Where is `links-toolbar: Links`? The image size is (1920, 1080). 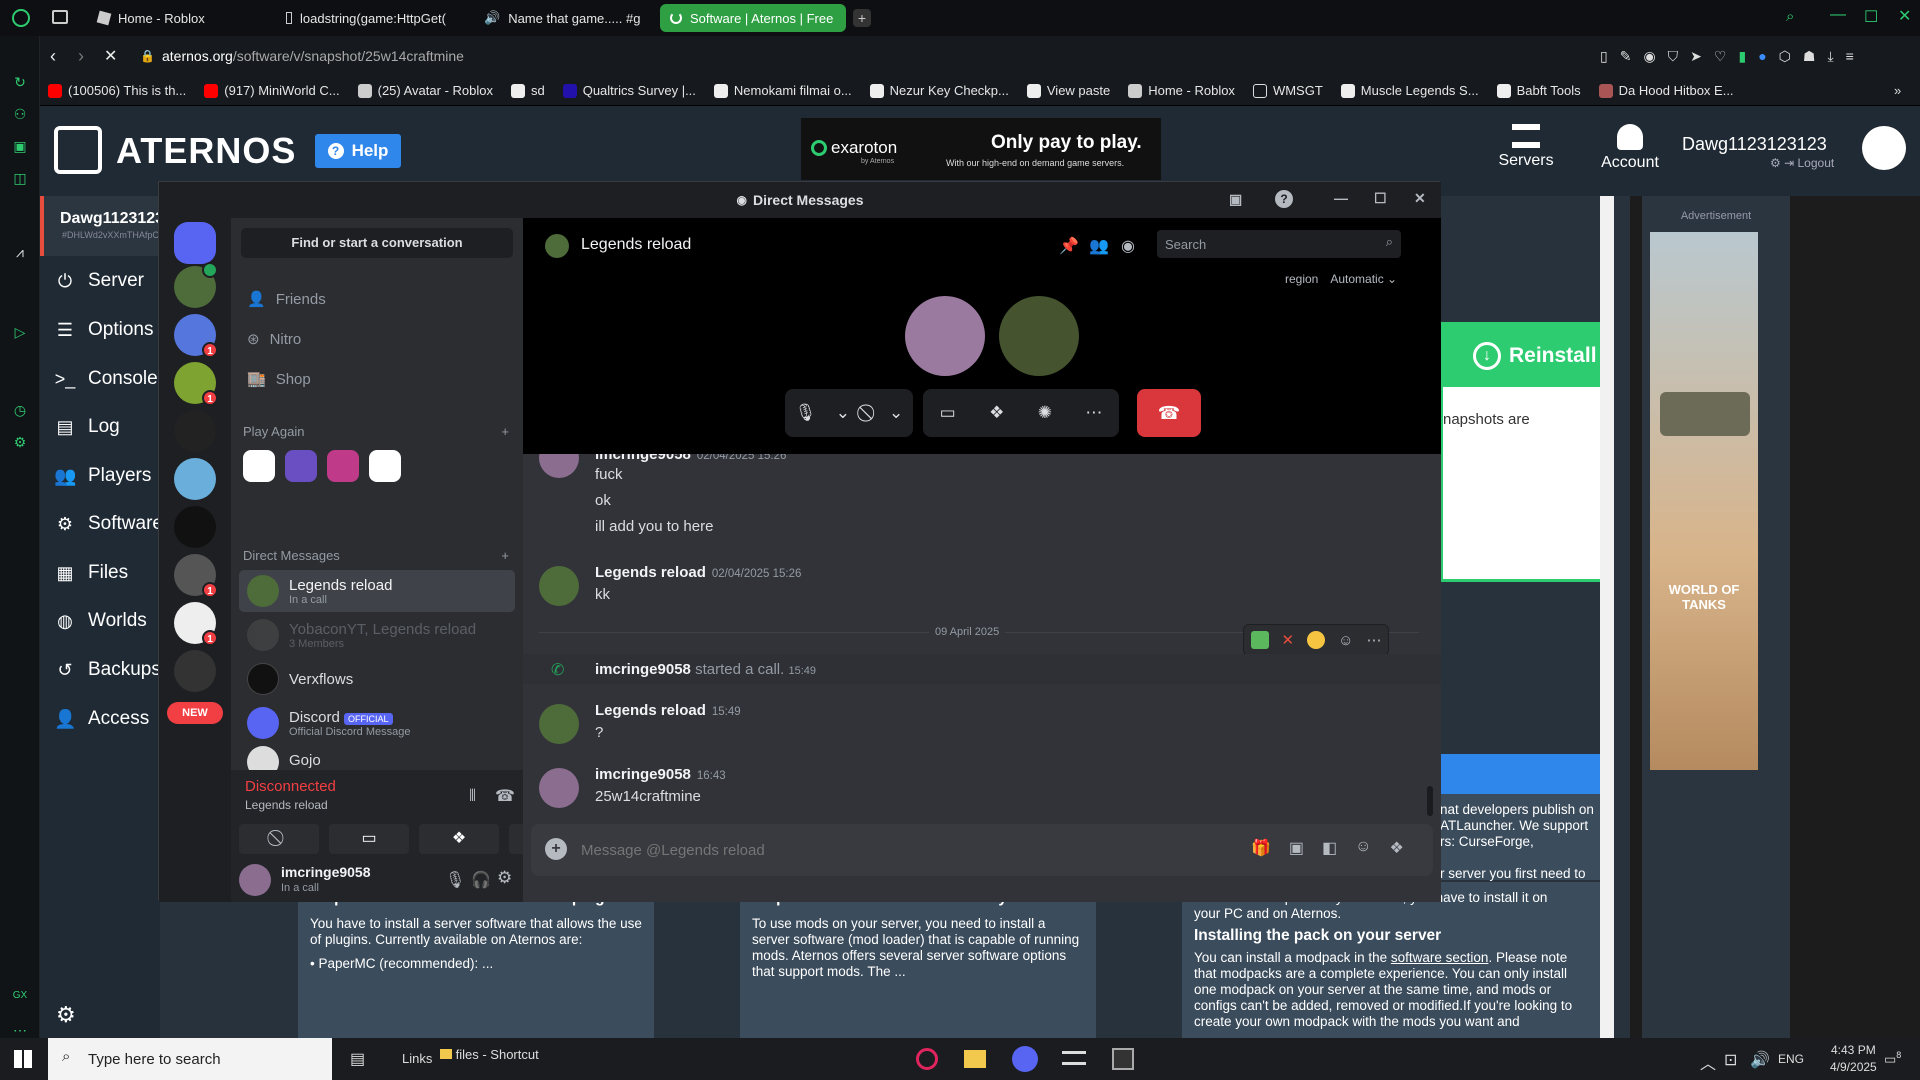 links-toolbar: Links is located at coordinates (417, 1058).